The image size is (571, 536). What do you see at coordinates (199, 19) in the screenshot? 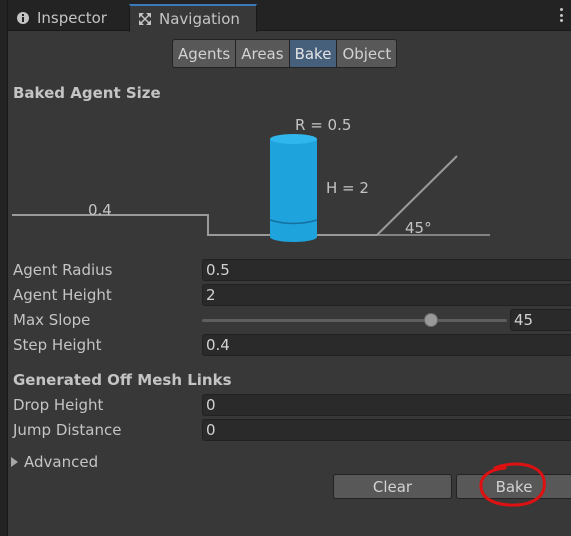
I see `tab-navigation-label: Navigation` at bounding box center [199, 19].